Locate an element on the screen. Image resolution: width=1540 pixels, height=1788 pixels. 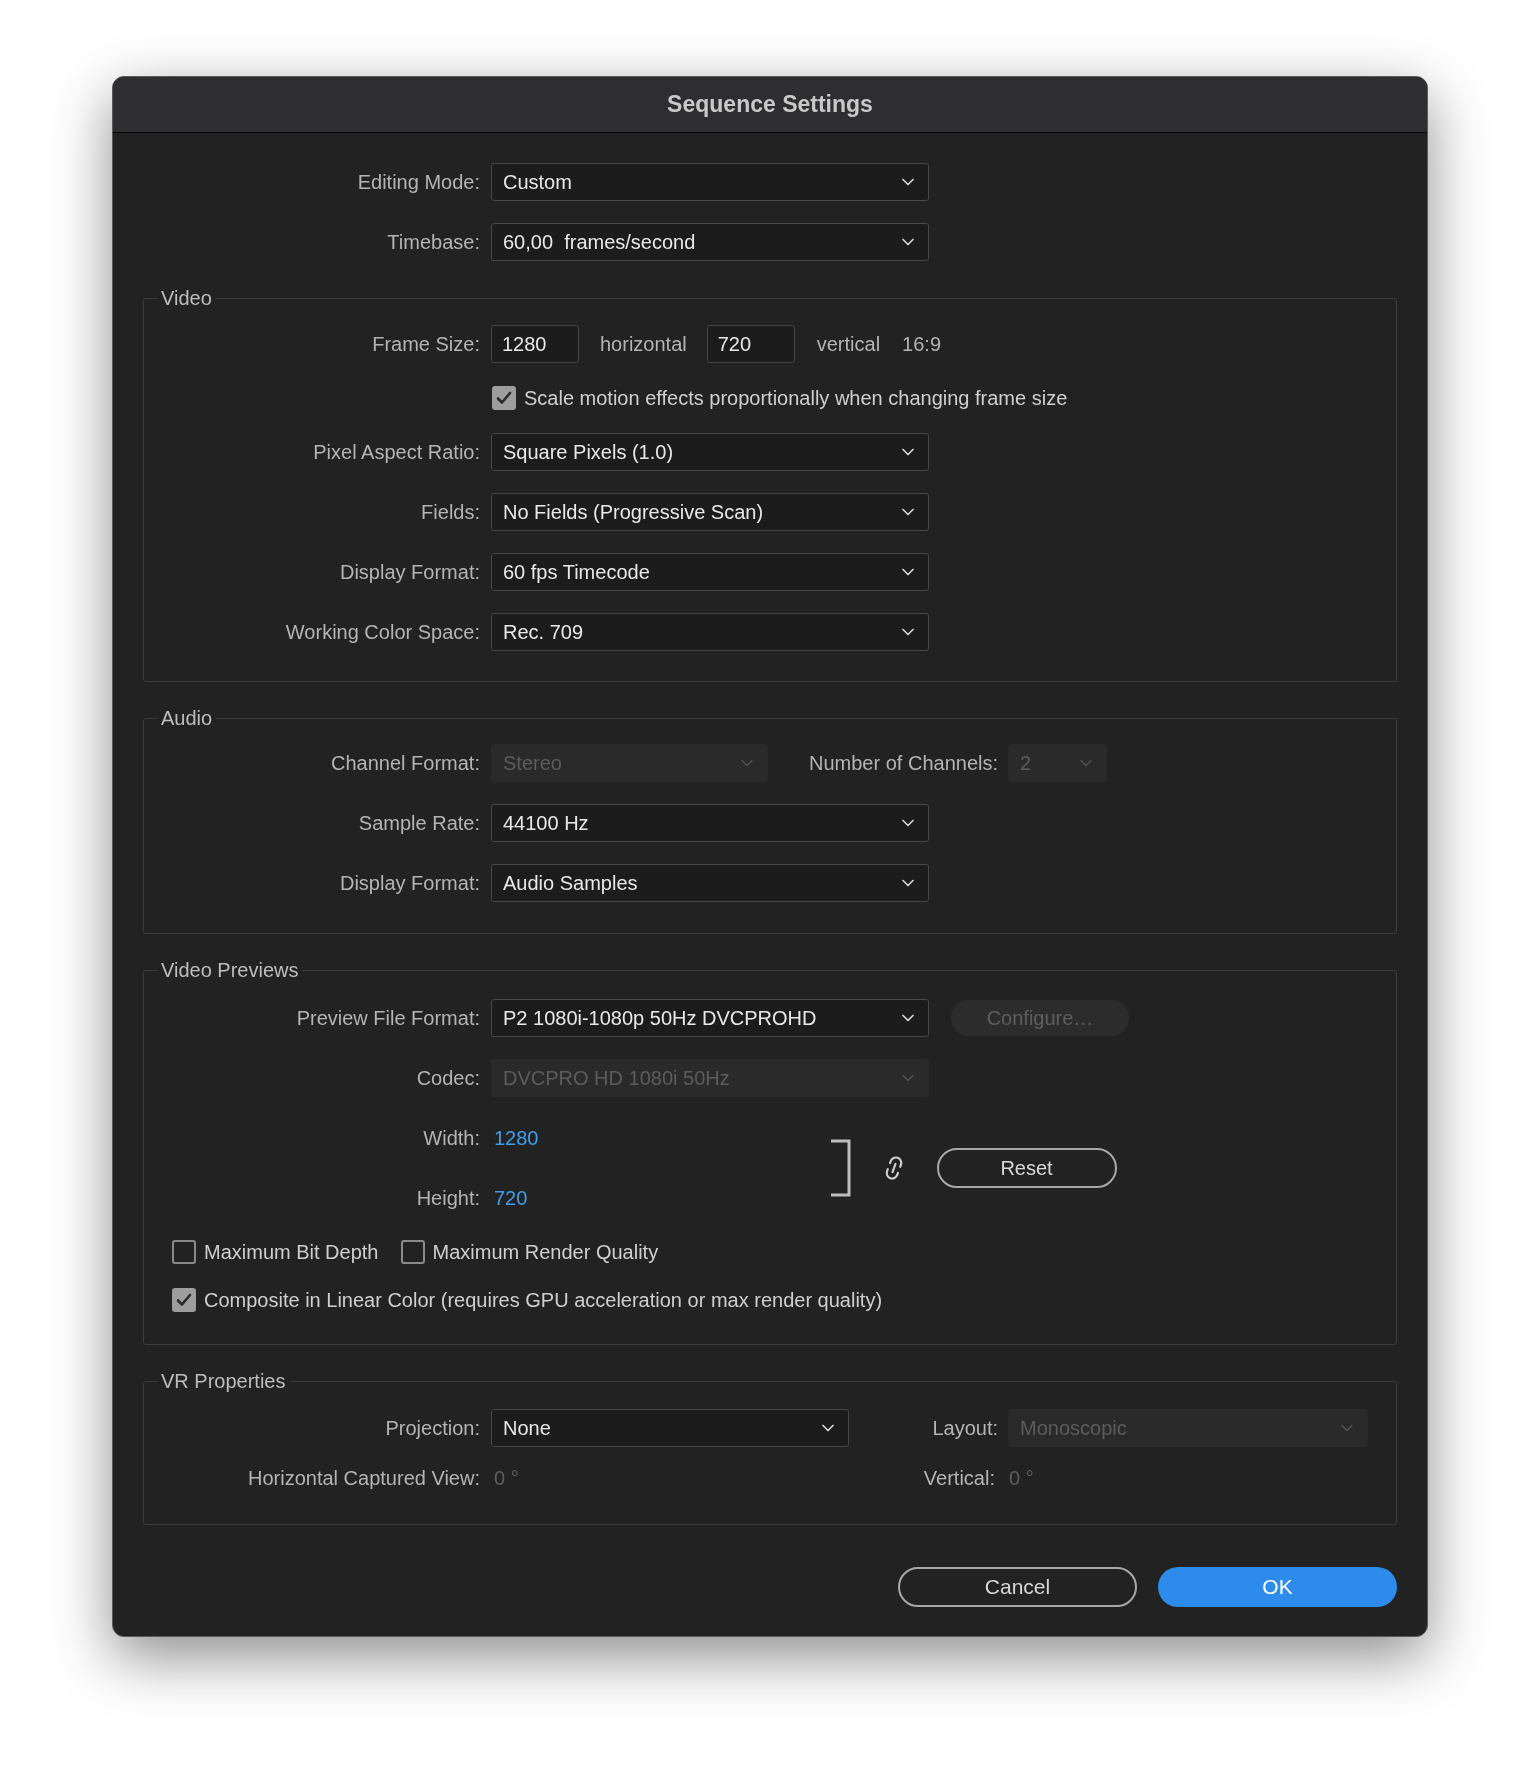
field-label: Timebase: is located at coordinates (433, 242).